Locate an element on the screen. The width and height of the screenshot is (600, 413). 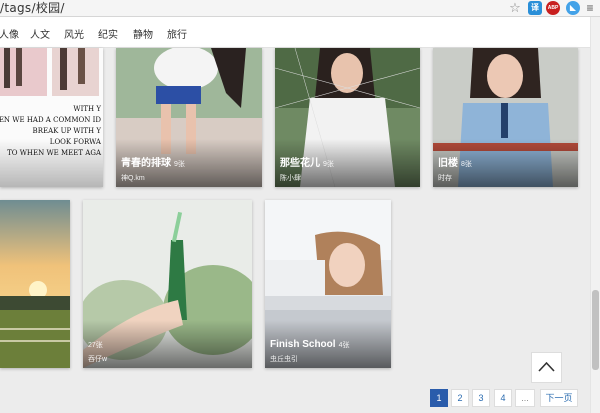
album-photo is located at coordinates (35, 284).